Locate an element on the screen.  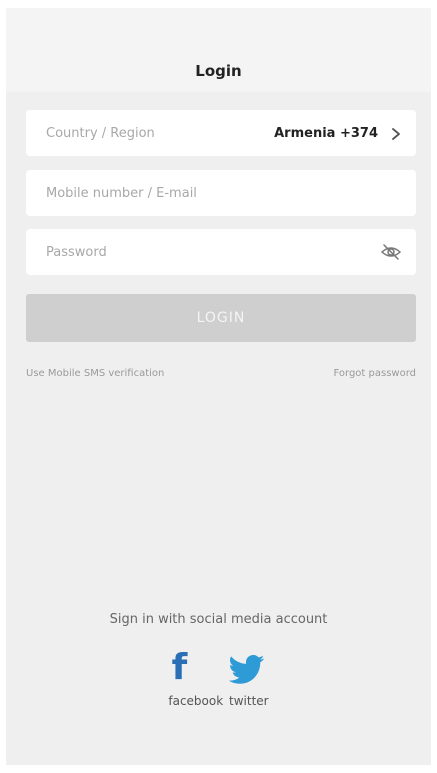
country-region-label: Country / Region is located at coordinates (100, 133).